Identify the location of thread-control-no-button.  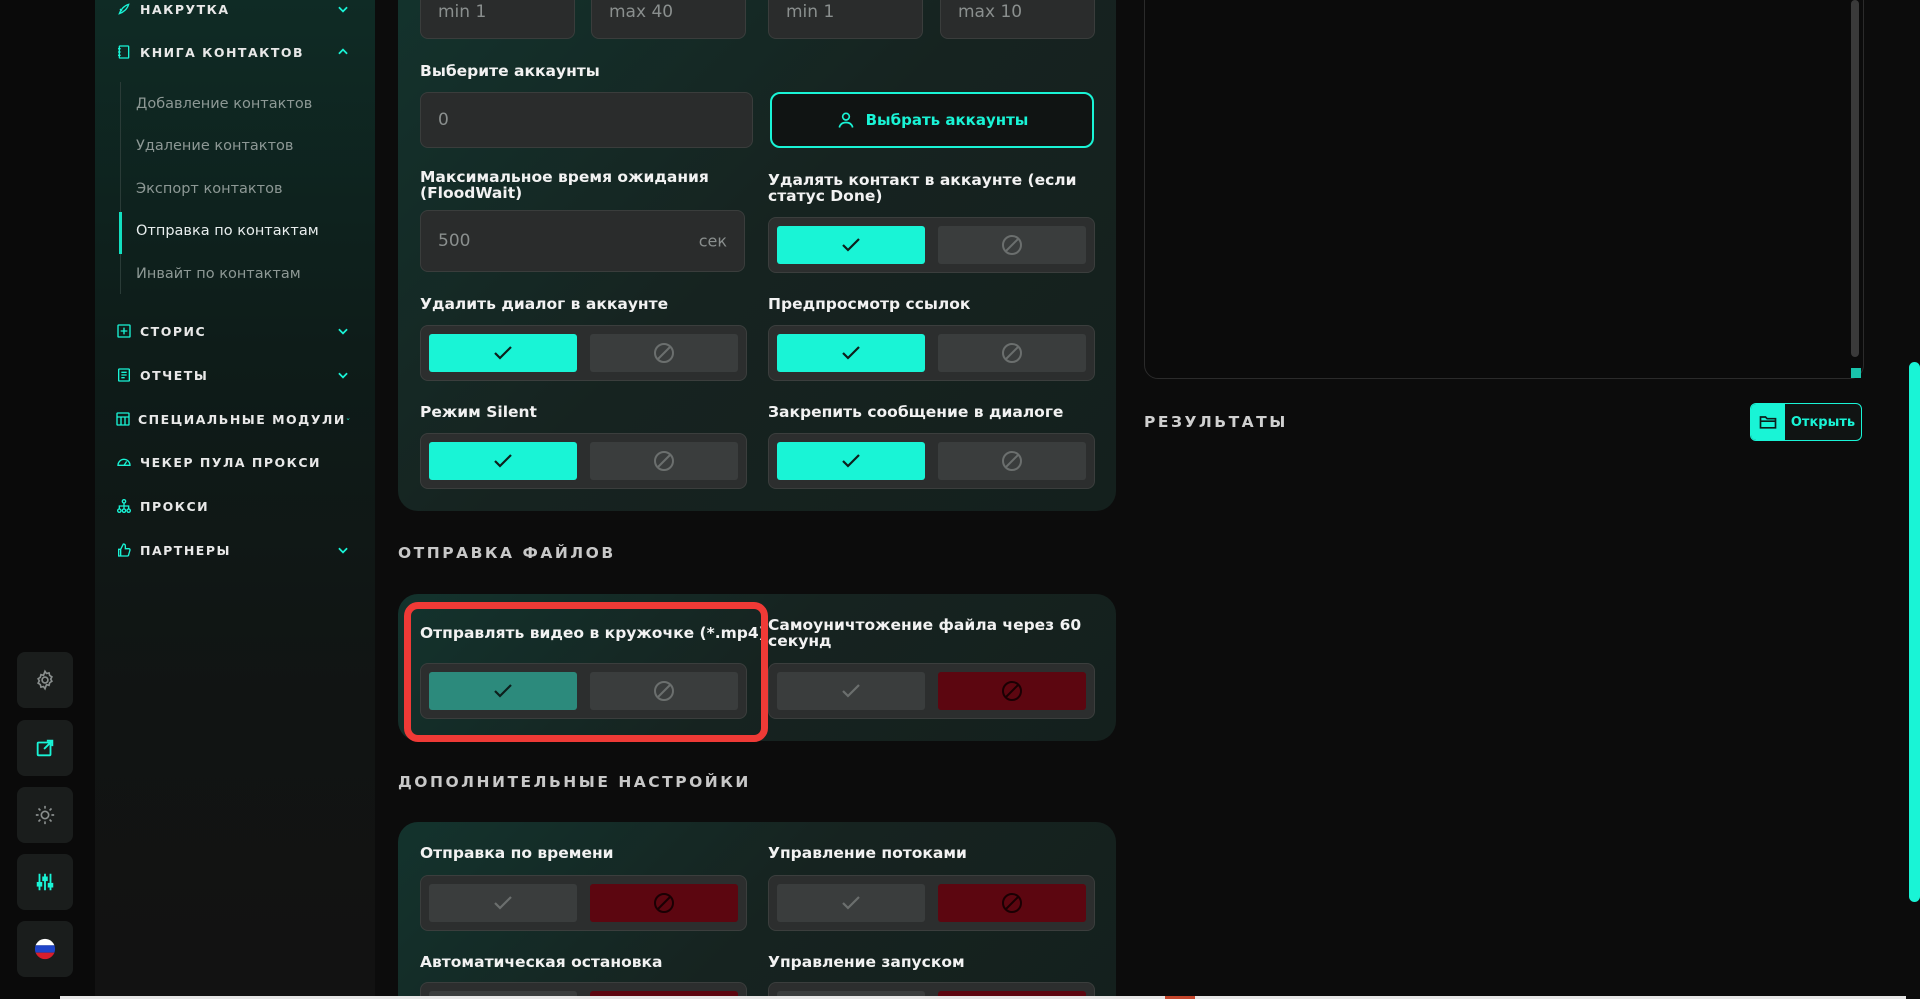
(1012, 903).